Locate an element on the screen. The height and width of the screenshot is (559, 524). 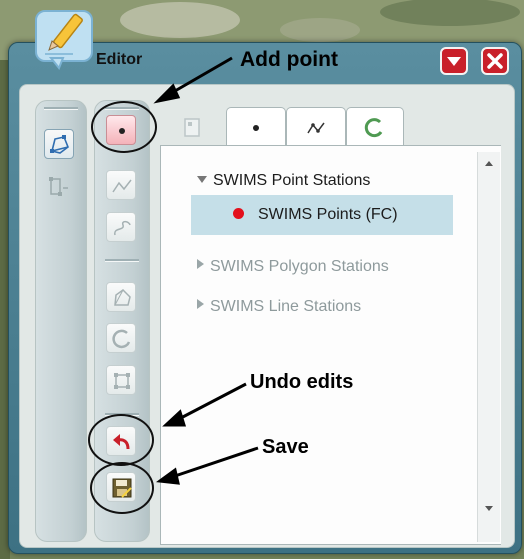
undo-edits-callout: Undo edits is located at coordinates (302, 382).